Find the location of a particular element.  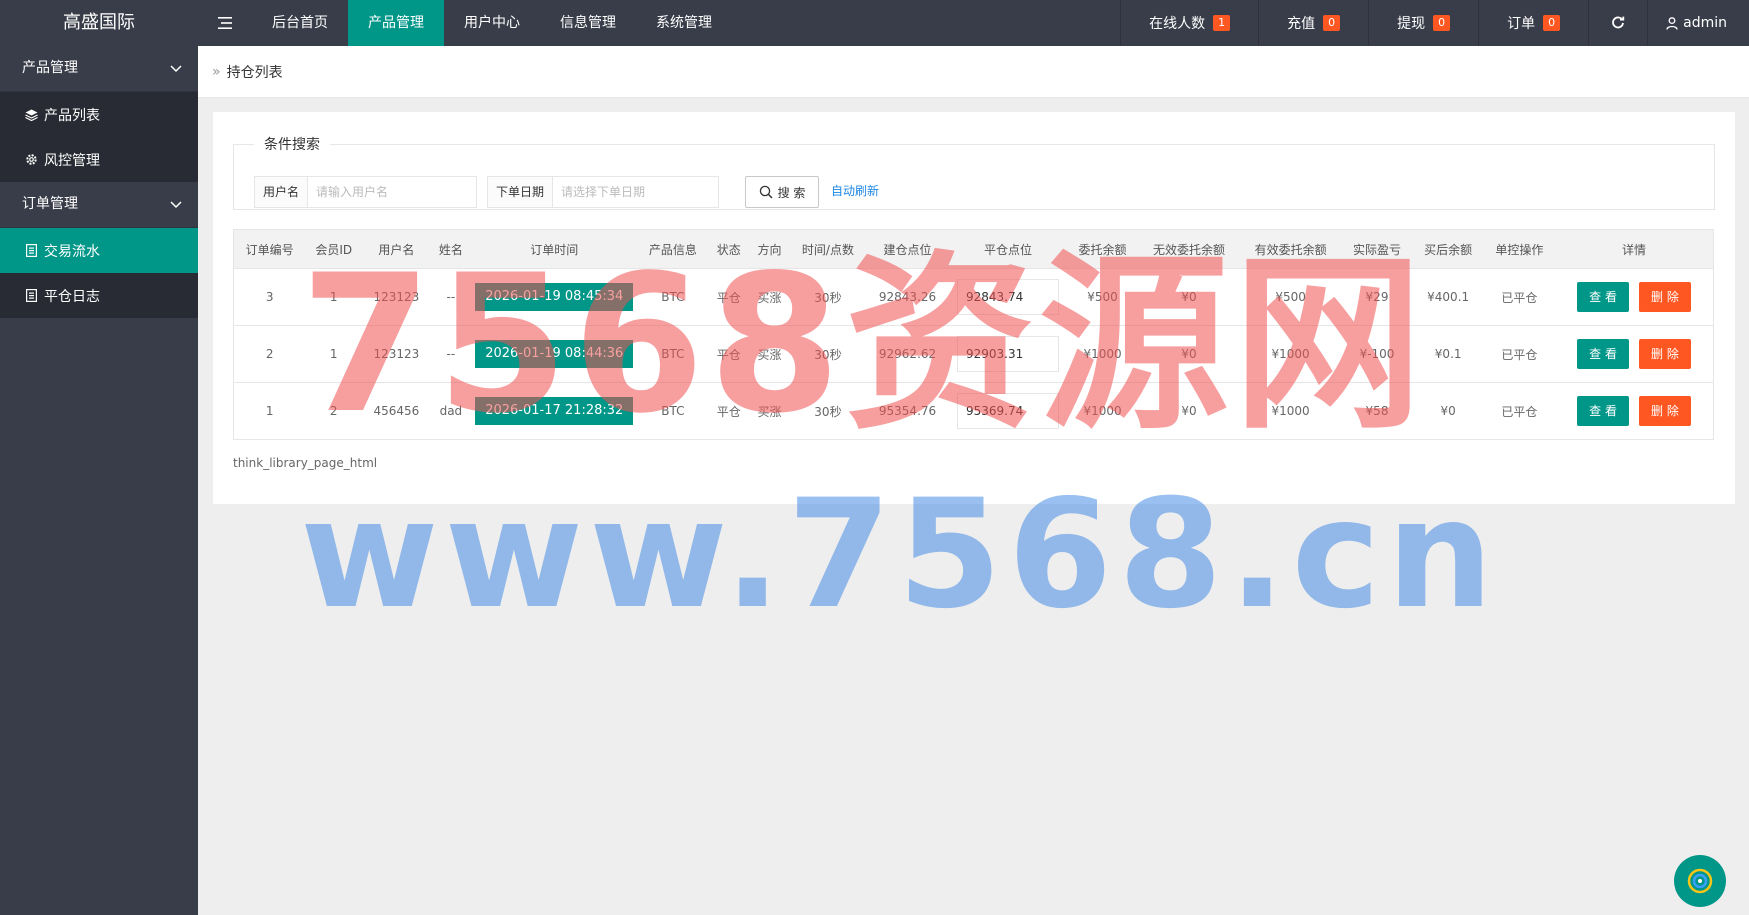

cell-order-time: 2026-01-19 08:44:36 is located at coordinates (554, 354).